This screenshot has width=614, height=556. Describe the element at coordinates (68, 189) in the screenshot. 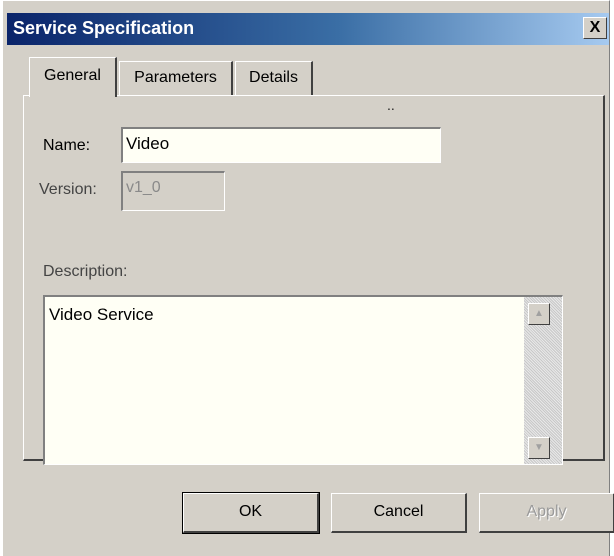

I see `version-label: Version:` at that location.